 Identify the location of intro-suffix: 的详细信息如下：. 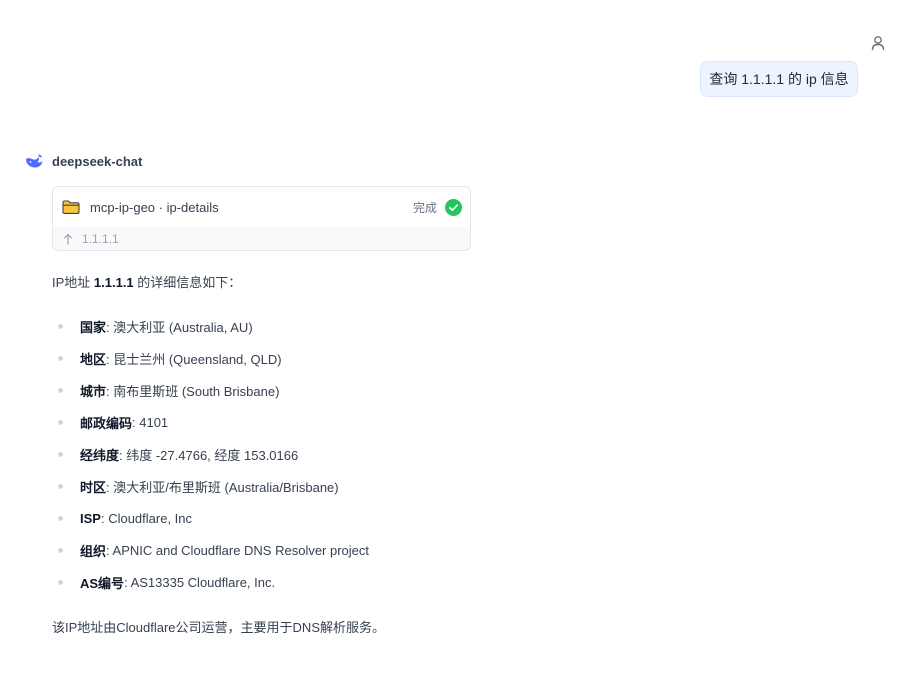
(187, 282).